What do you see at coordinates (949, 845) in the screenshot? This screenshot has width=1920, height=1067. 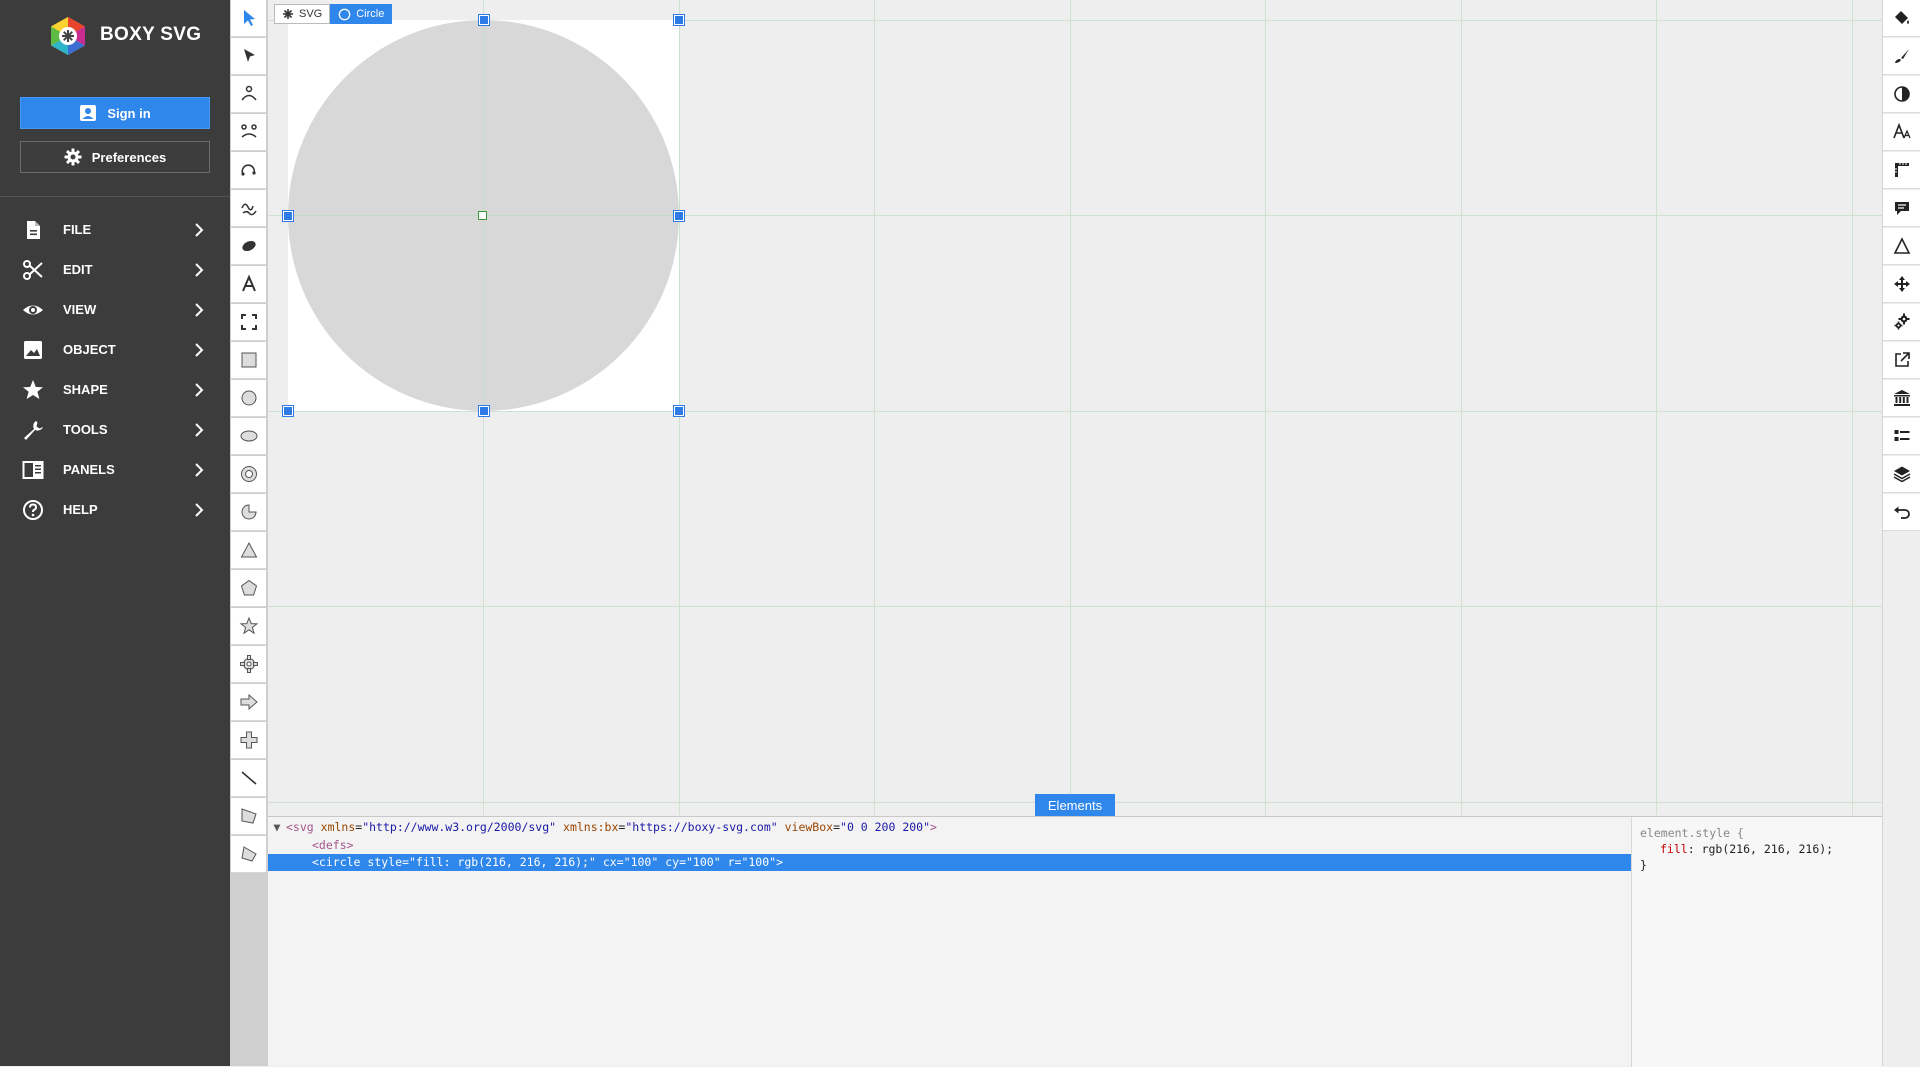 I see `dom-node-defs: <defs>` at bounding box center [949, 845].